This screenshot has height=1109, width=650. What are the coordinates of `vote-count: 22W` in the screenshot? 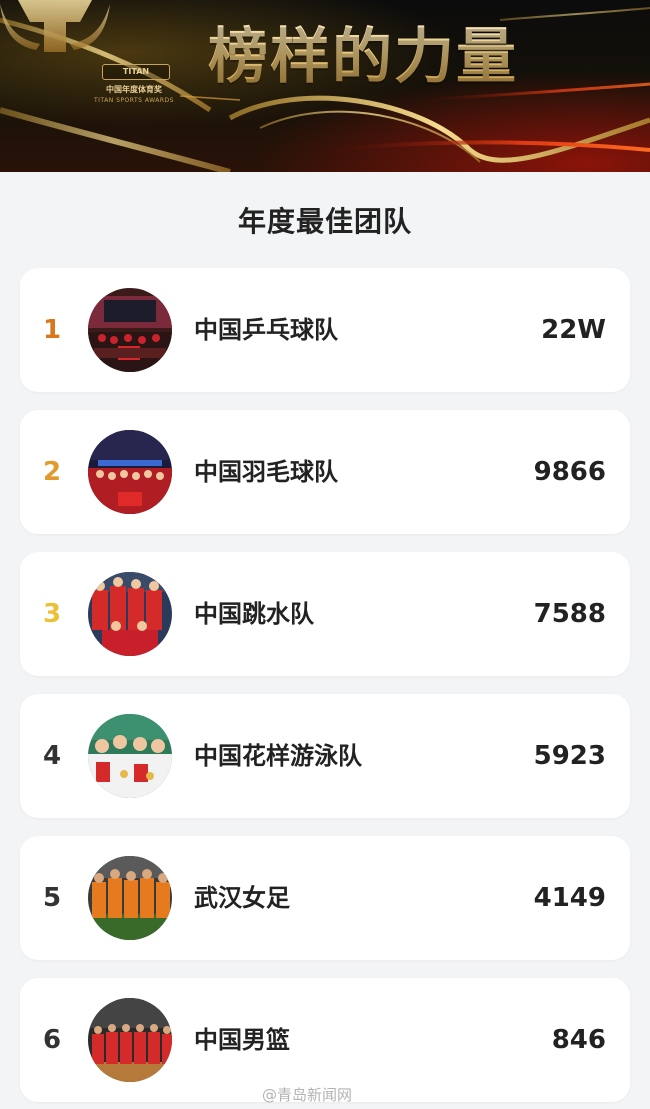 It's located at (573, 330).